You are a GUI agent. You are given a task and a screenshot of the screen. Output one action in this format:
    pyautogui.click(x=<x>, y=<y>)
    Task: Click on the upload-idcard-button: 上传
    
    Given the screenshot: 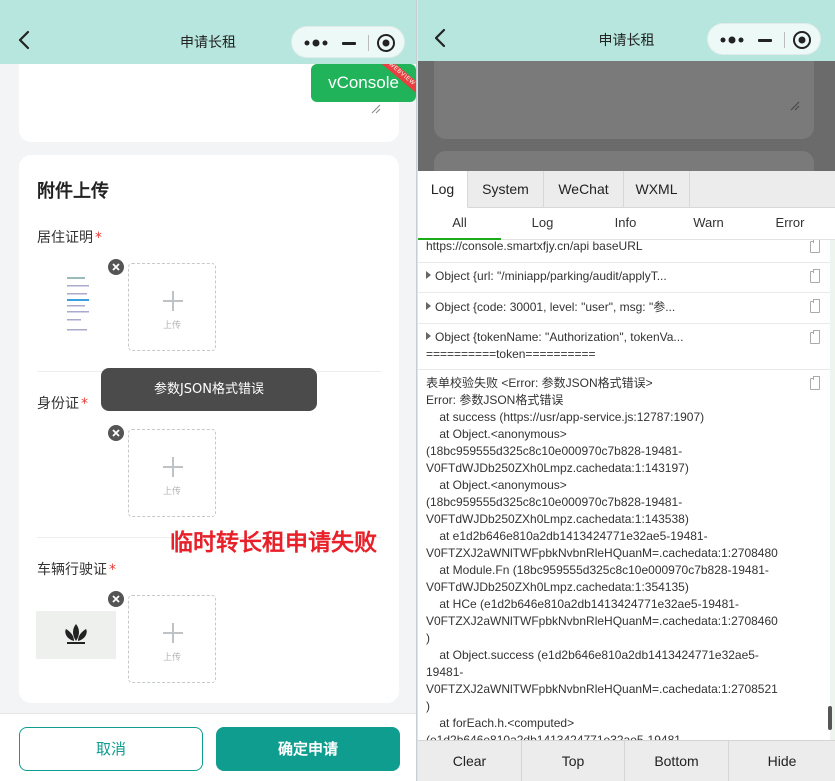 What is the action you would take?
    pyautogui.click(x=172, y=473)
    